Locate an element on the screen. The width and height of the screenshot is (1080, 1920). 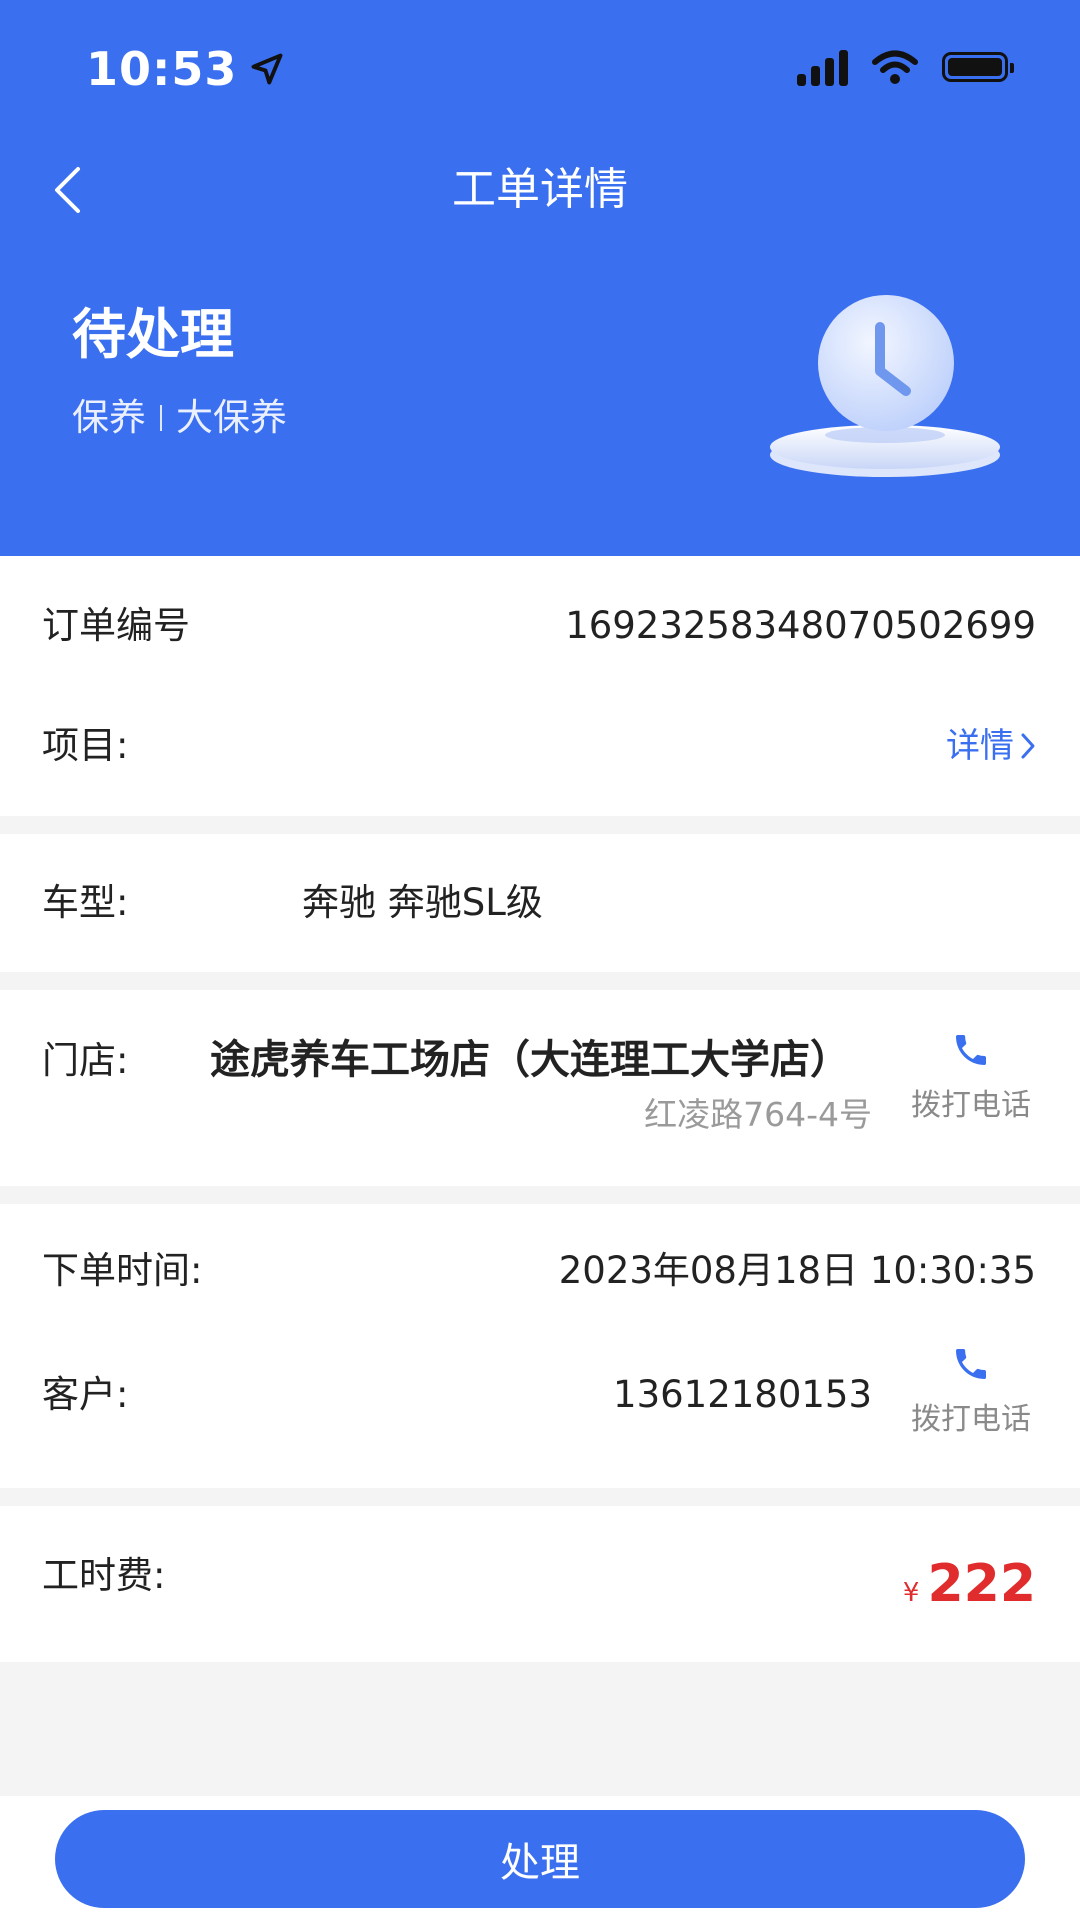
status-icons is located at coordinates (905, 67).